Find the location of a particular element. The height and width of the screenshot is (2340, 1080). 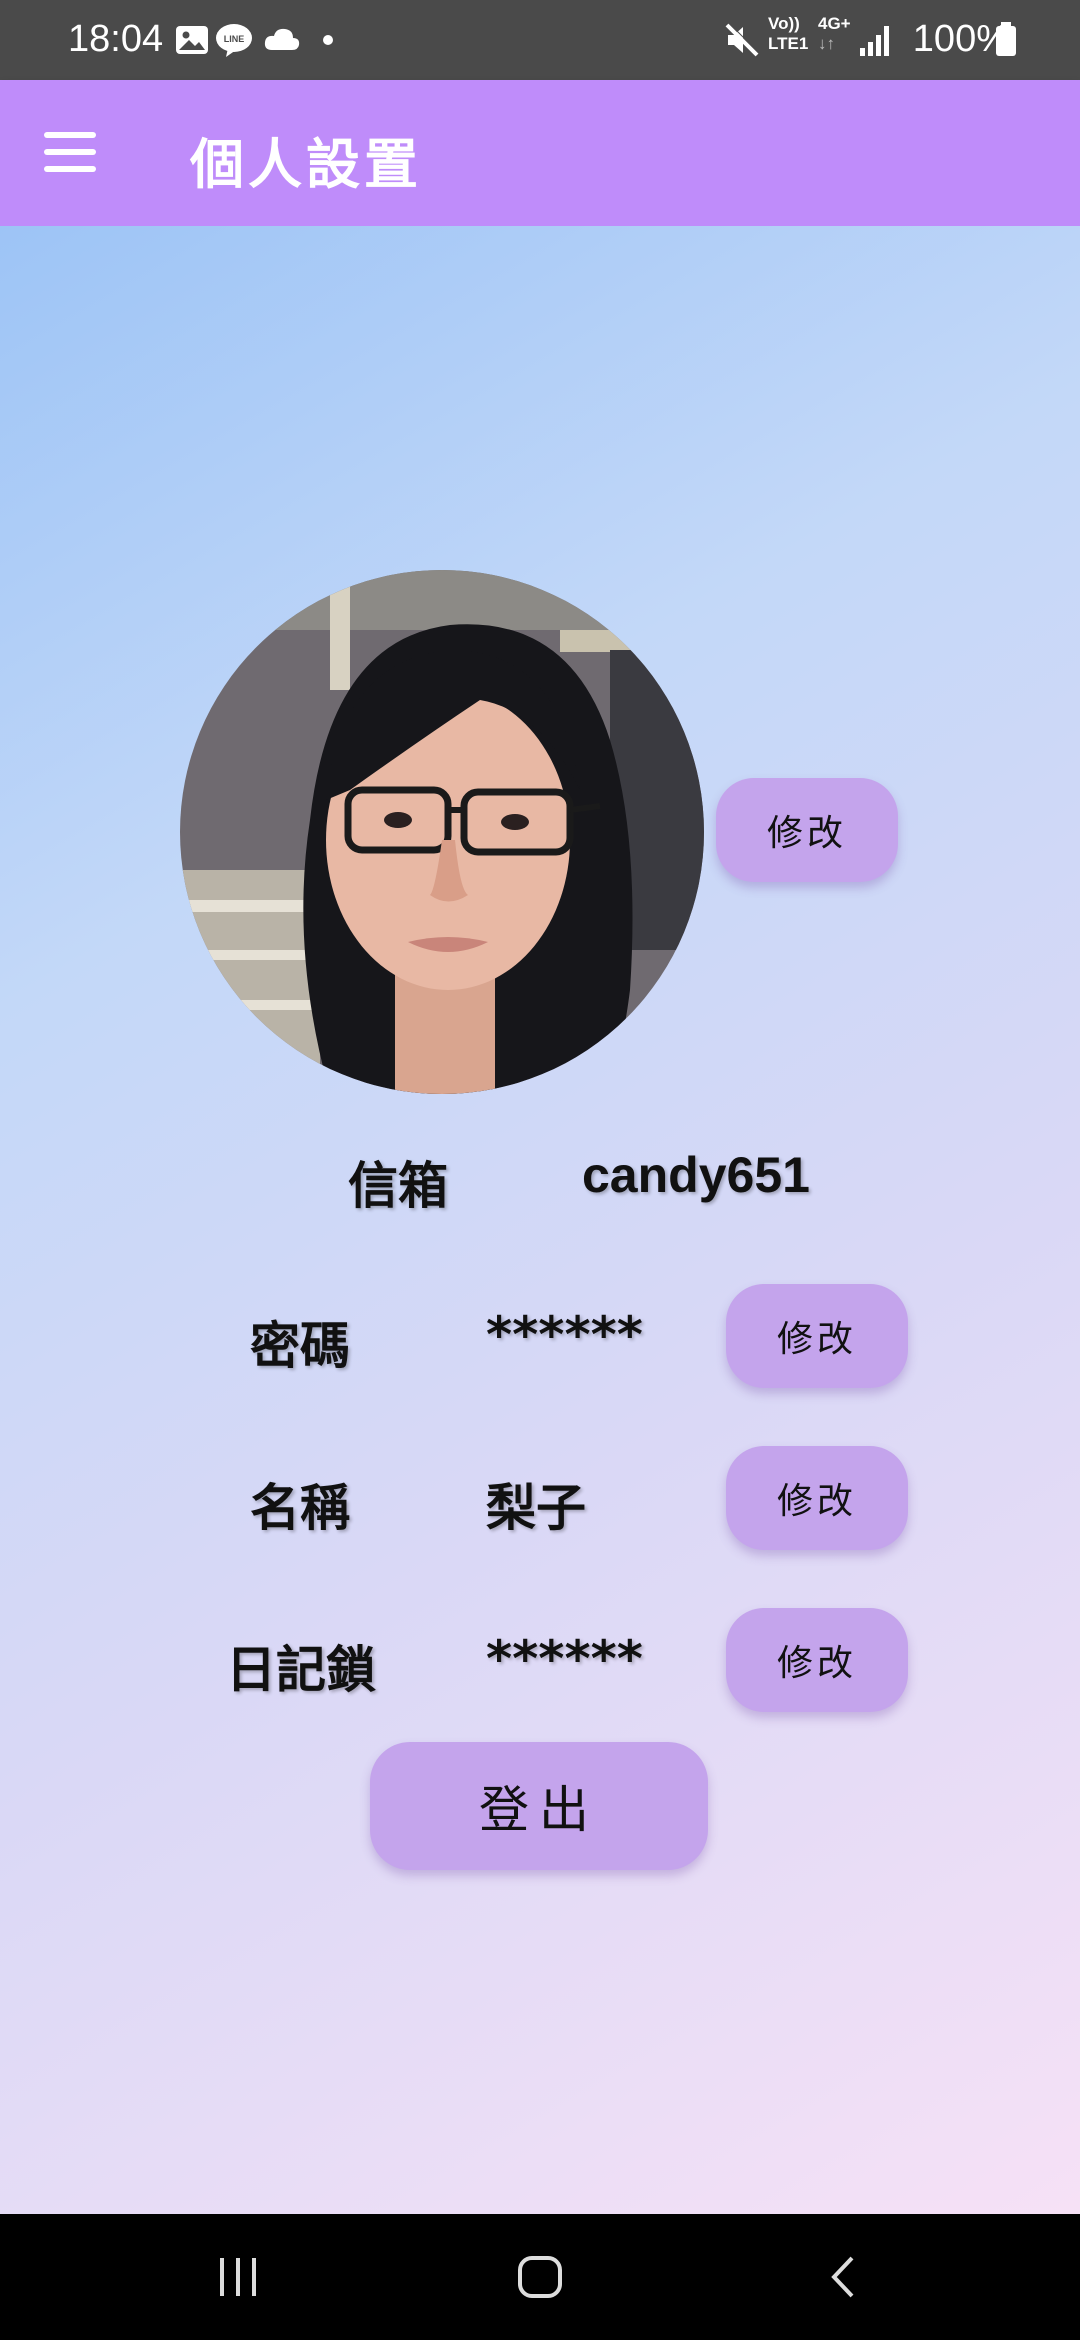

volte-label: Vo)) is located at coordinates (784, 23).